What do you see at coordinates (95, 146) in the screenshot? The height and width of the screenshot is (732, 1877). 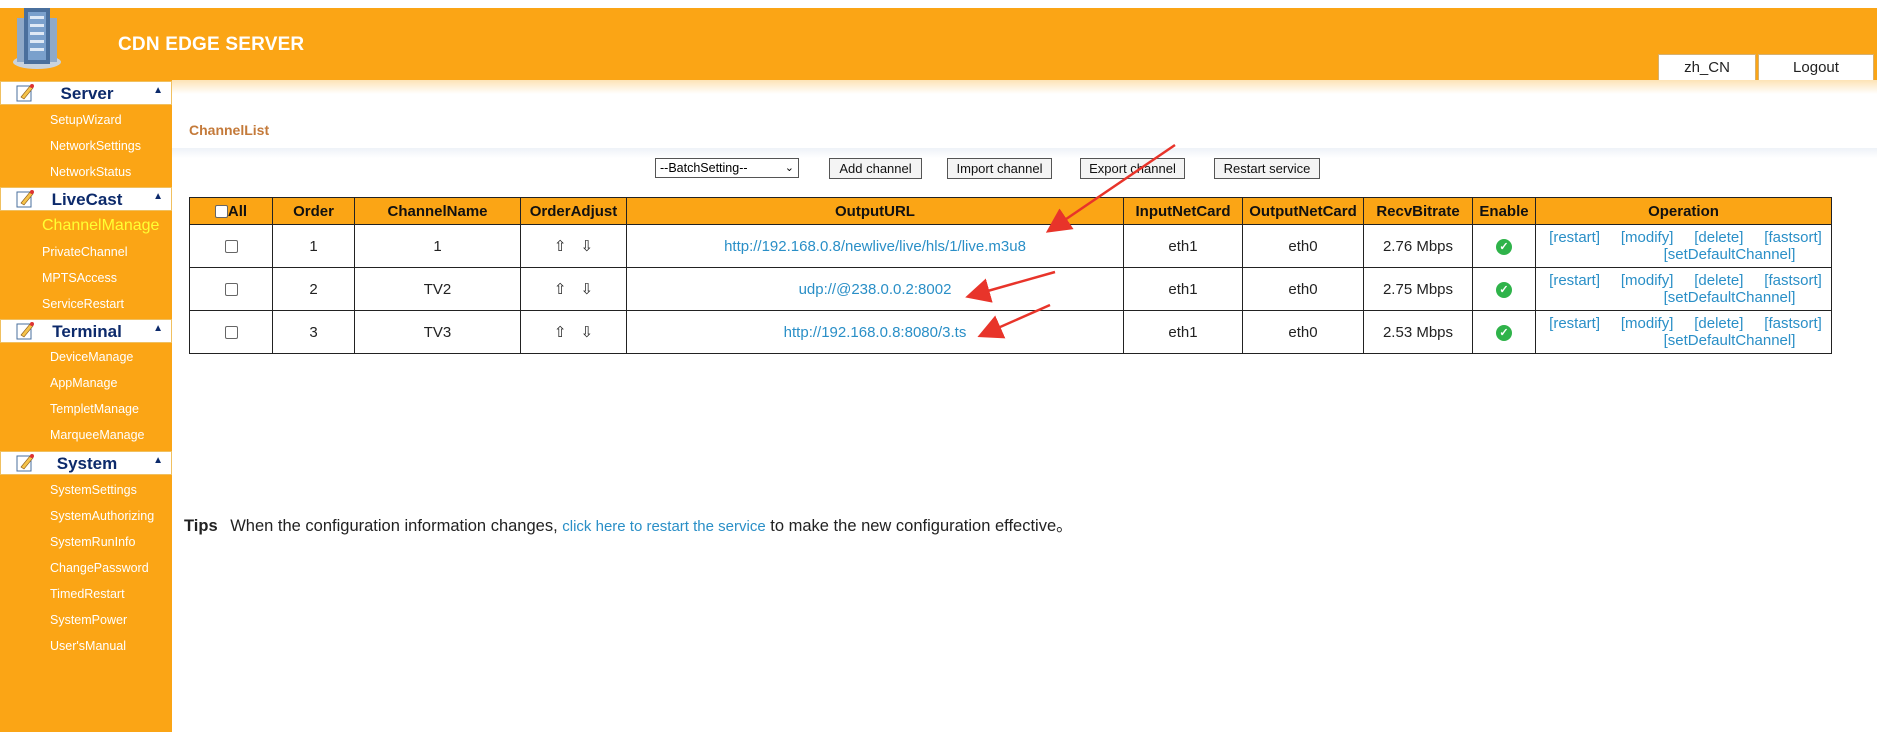 I see `sidebar-item-networksettings: NetworkSettings` at bounding box center [95, 146].